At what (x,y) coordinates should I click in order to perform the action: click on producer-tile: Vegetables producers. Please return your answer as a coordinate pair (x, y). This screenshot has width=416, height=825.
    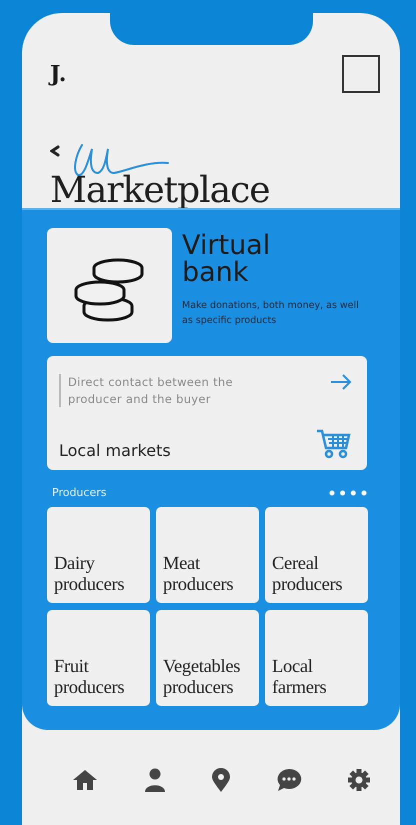
    Looking at the image, I should click on (207, 658).